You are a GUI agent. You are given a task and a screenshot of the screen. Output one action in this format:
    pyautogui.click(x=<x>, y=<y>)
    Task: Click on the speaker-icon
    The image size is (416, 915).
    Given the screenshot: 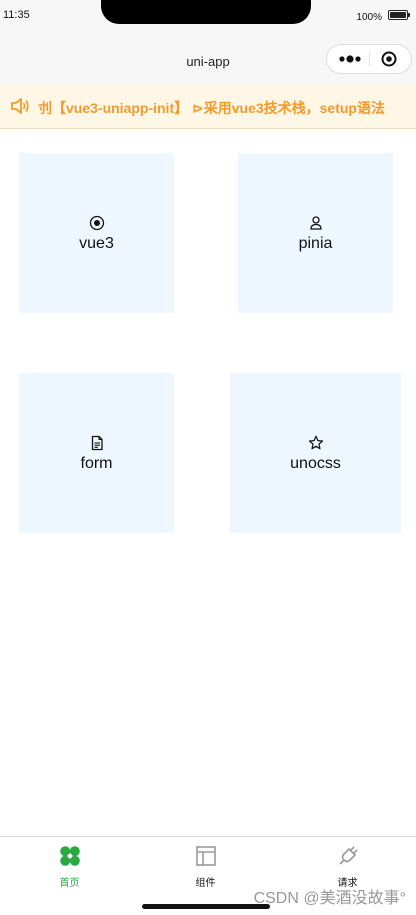 What is the action you would take?
    pyautogui.click(x=20, y=106)
    